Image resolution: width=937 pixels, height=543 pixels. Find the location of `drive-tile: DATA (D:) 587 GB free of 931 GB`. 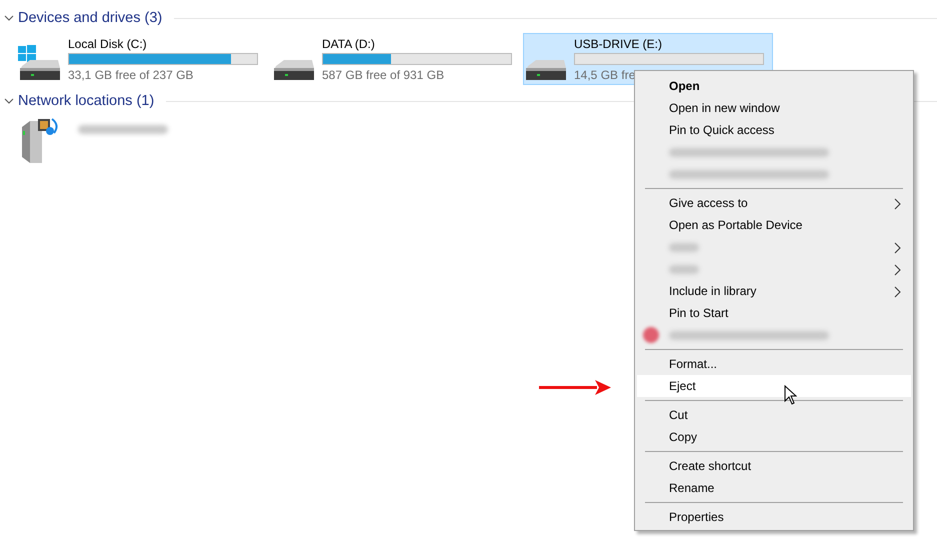

drive-tile: DATA (D:) 587 GB free of 931 GB is located at coordinates (396, 59).